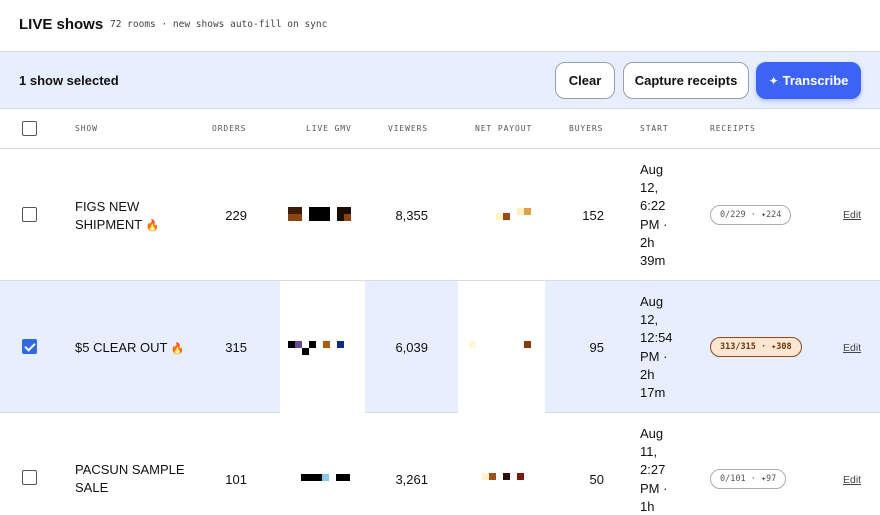 Image resolution: width=880 pixels, height=515 pixels. Describe the element at coordinates (596, 347) in the screenshot. I see `buyers-value: 95` at that location.